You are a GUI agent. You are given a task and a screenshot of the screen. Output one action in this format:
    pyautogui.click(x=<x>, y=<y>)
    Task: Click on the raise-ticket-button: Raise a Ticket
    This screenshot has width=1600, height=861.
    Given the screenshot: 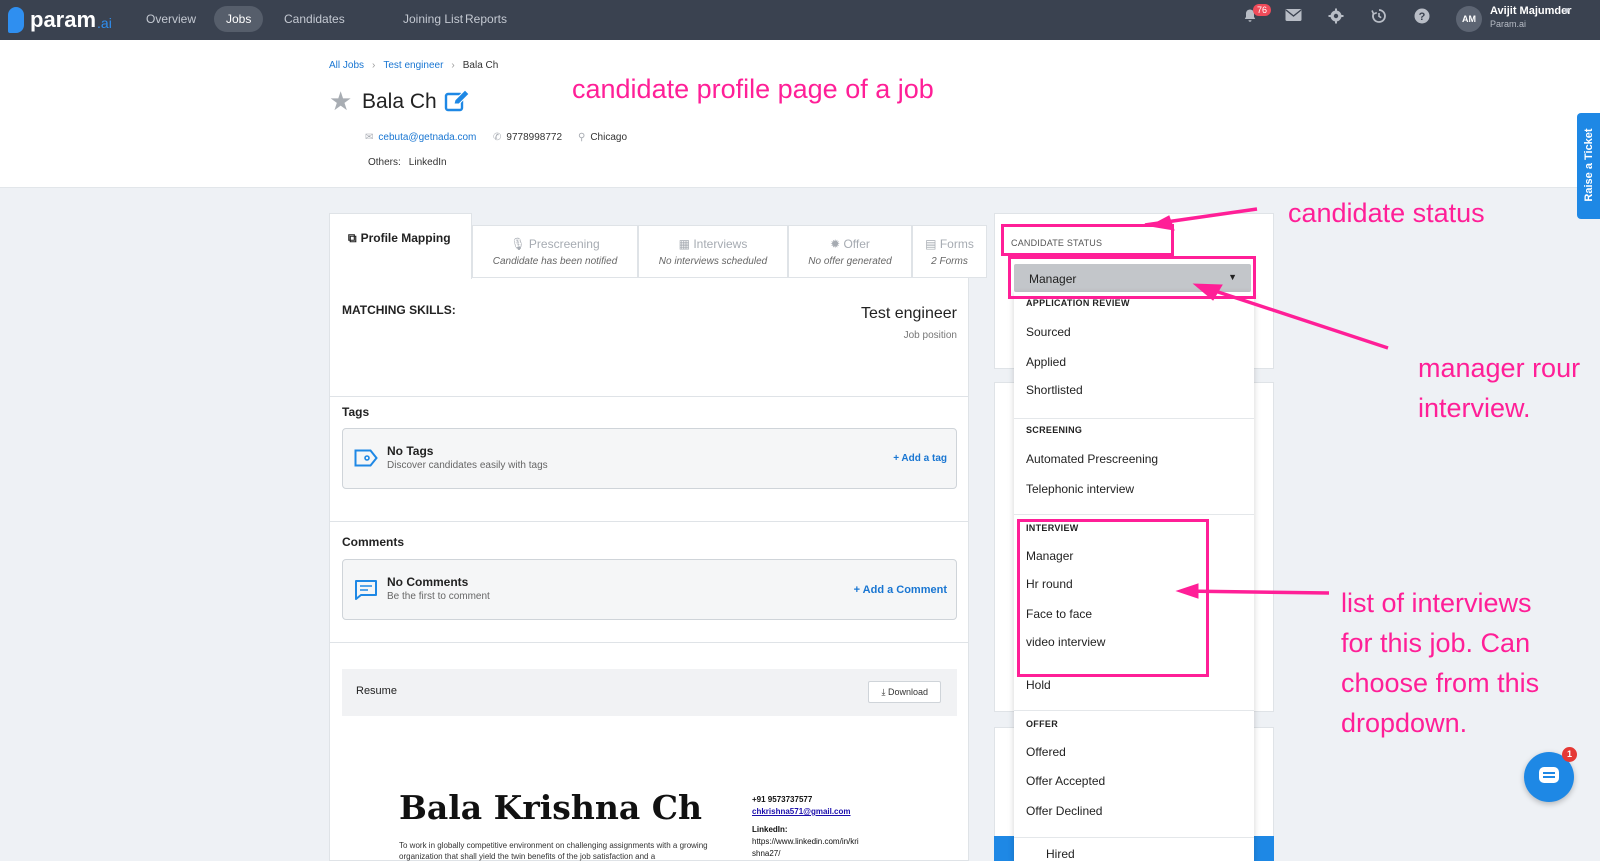 What is the action you would take?
    pyautogui.click(x=1588, y=166)
    